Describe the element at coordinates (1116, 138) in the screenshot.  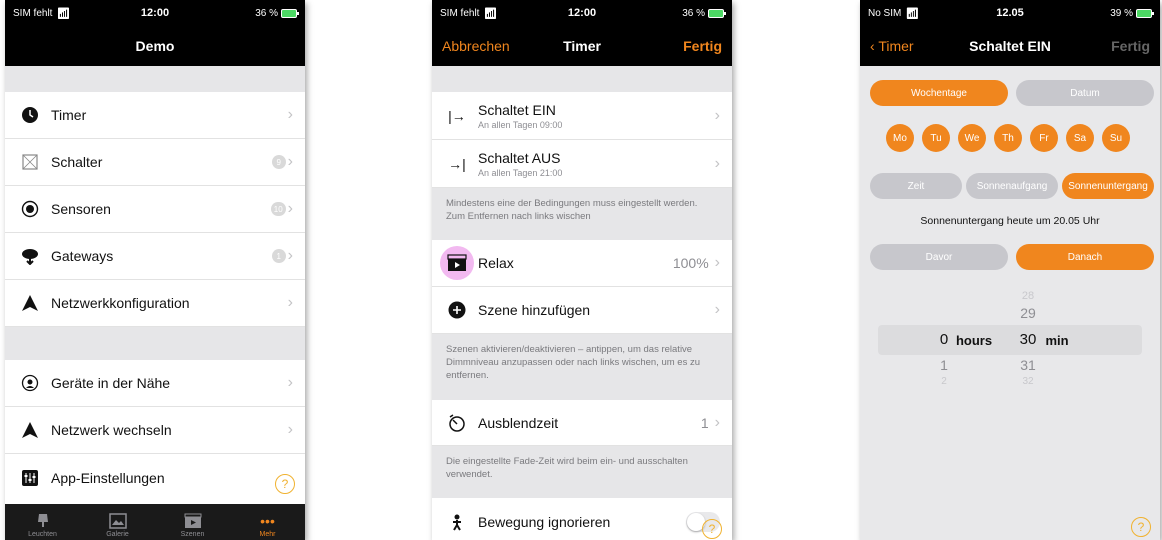
I see `day-su: Su` at that location.